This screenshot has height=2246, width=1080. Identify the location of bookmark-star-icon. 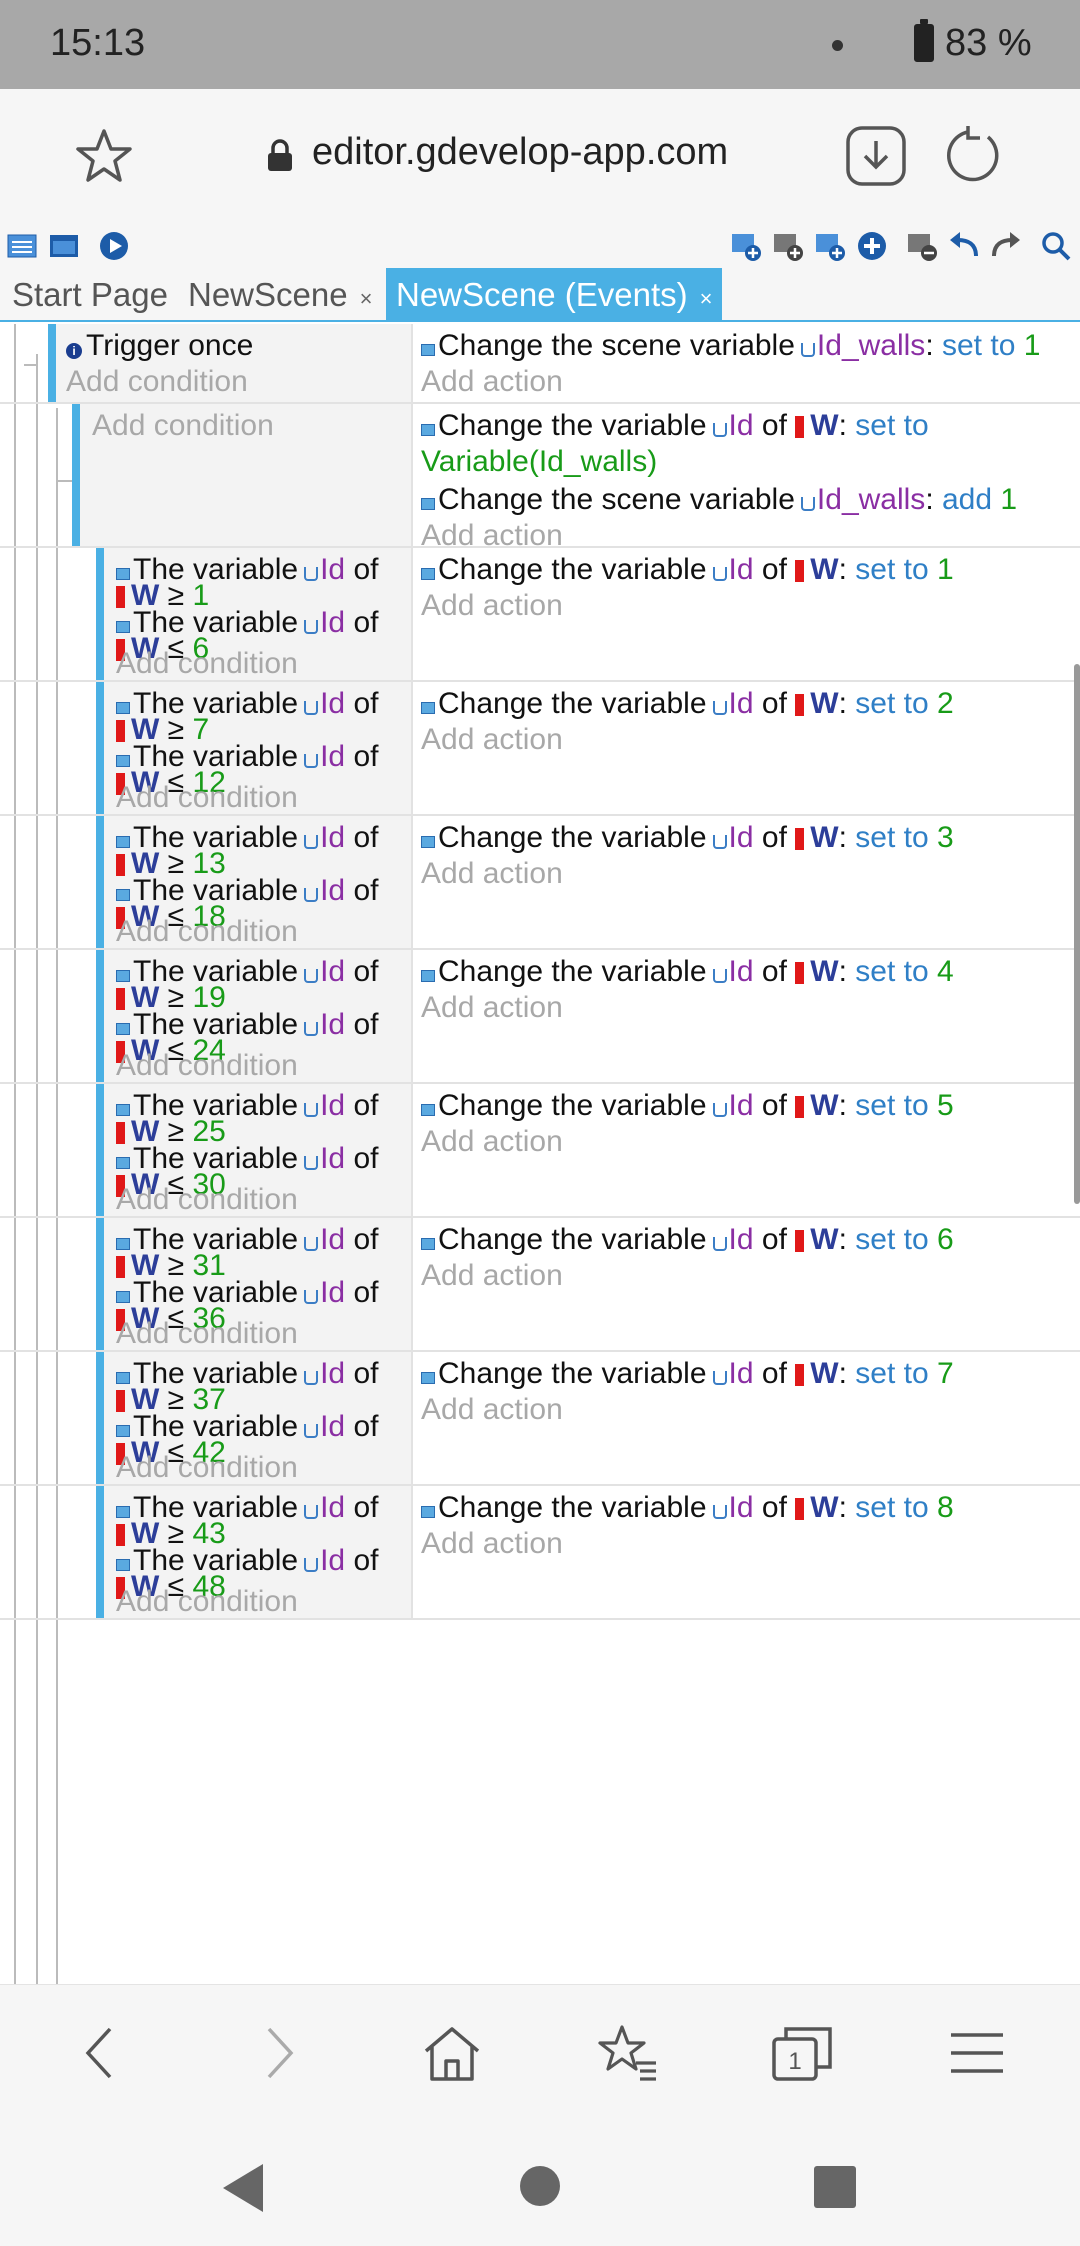
(104, 157).